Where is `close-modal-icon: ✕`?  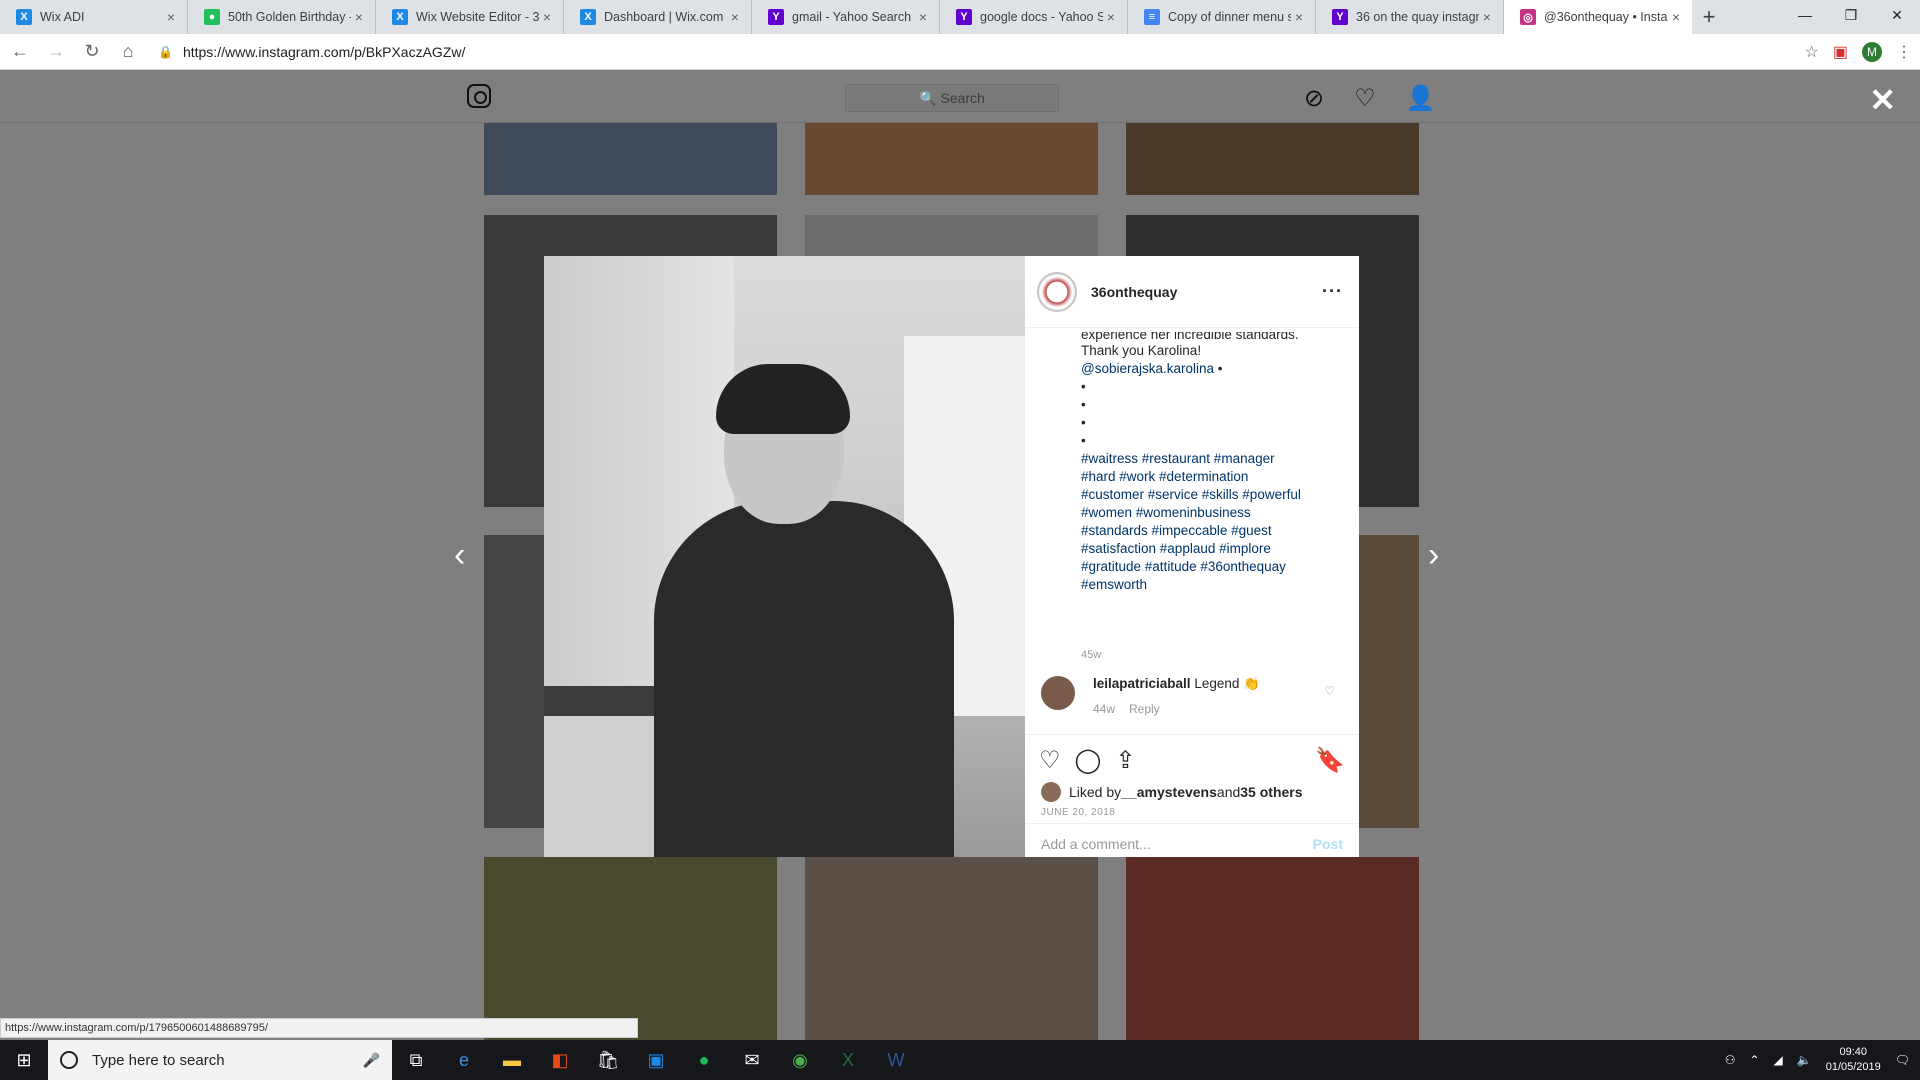 close-modal-icon: ✕ is located at coordinates (1882, 100).